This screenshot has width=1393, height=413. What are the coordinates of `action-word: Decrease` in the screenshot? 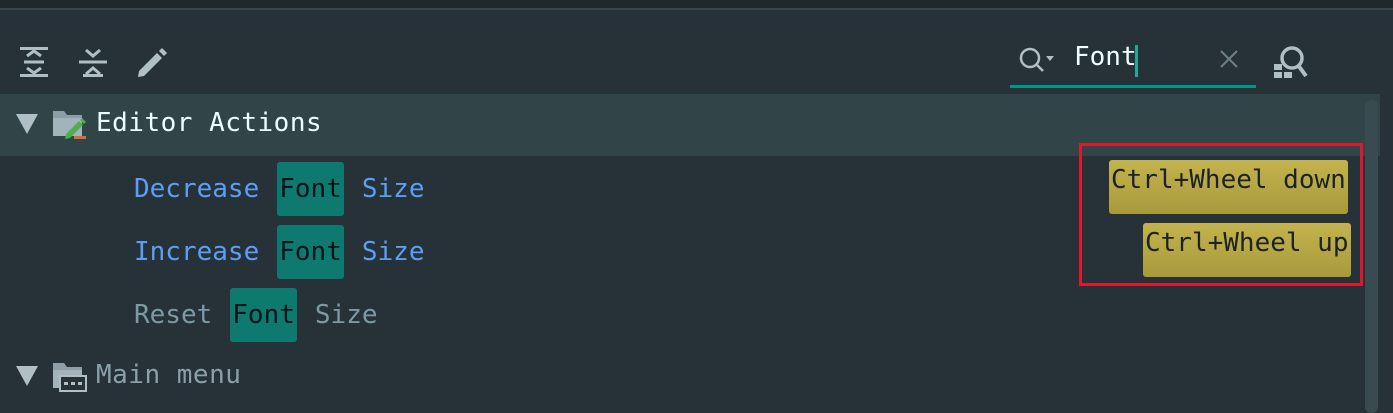 It's located at (197, 189).